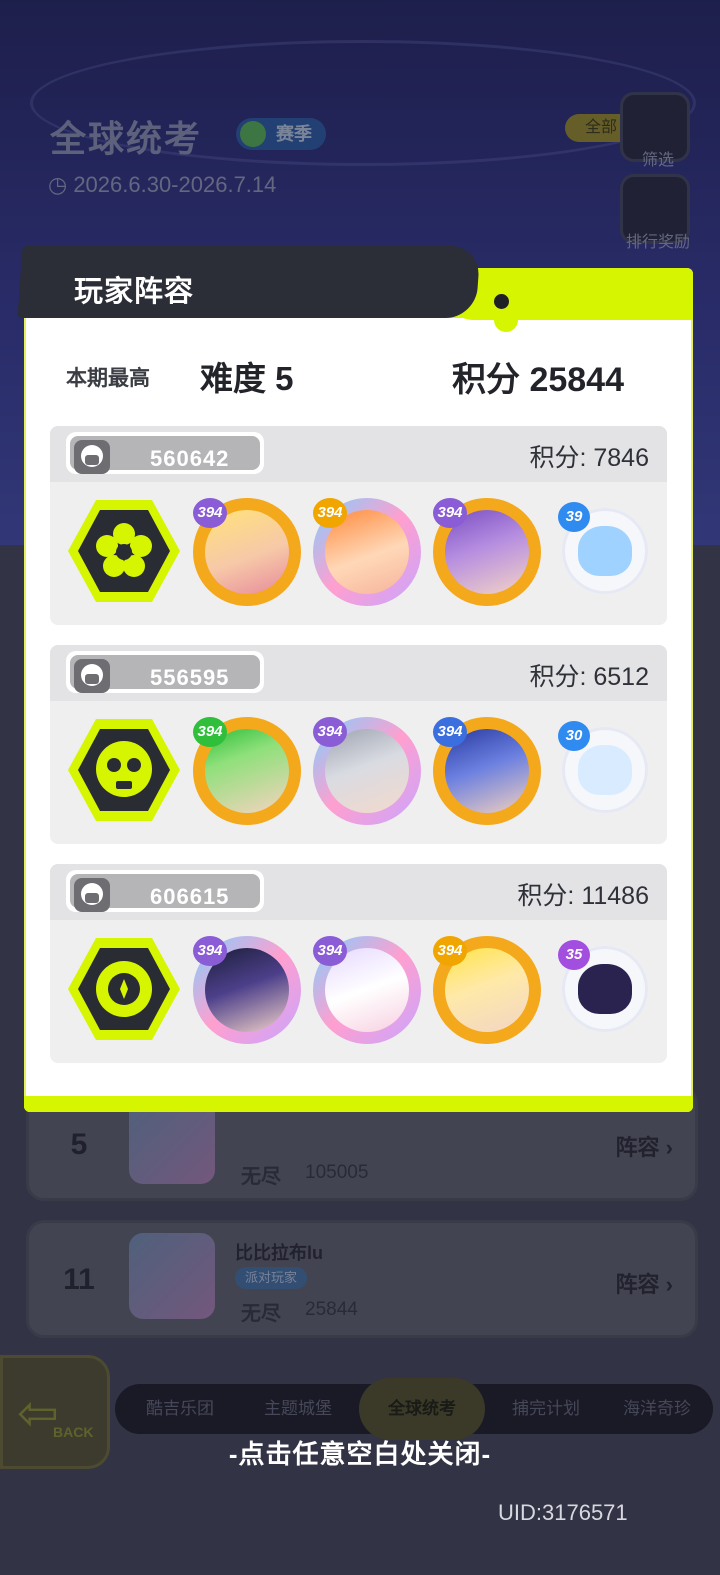  What do you see at coordinates (358, 673) in the screenshot?
I see `team-header: 556595 积分: 6512` at bounding box center [358, 673].